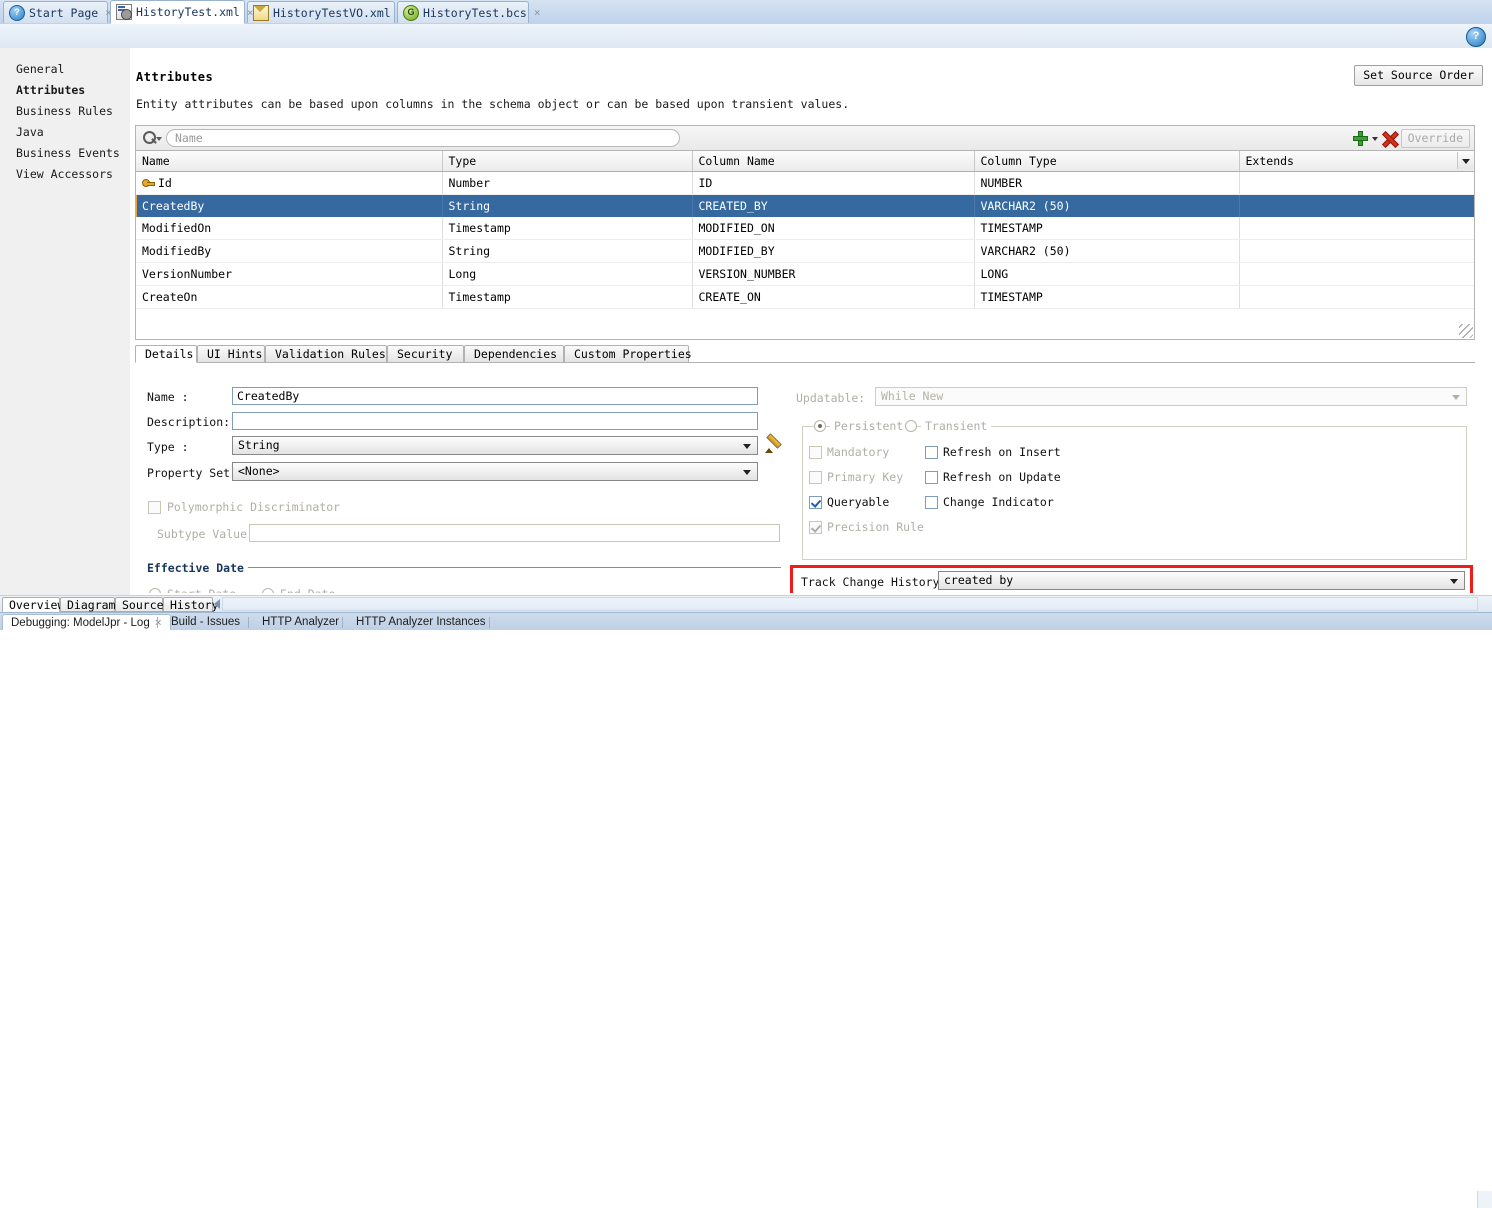  Describe the element at coordinates (217, 604) in the screenshot. I see `scroll-left-icon` at that location.